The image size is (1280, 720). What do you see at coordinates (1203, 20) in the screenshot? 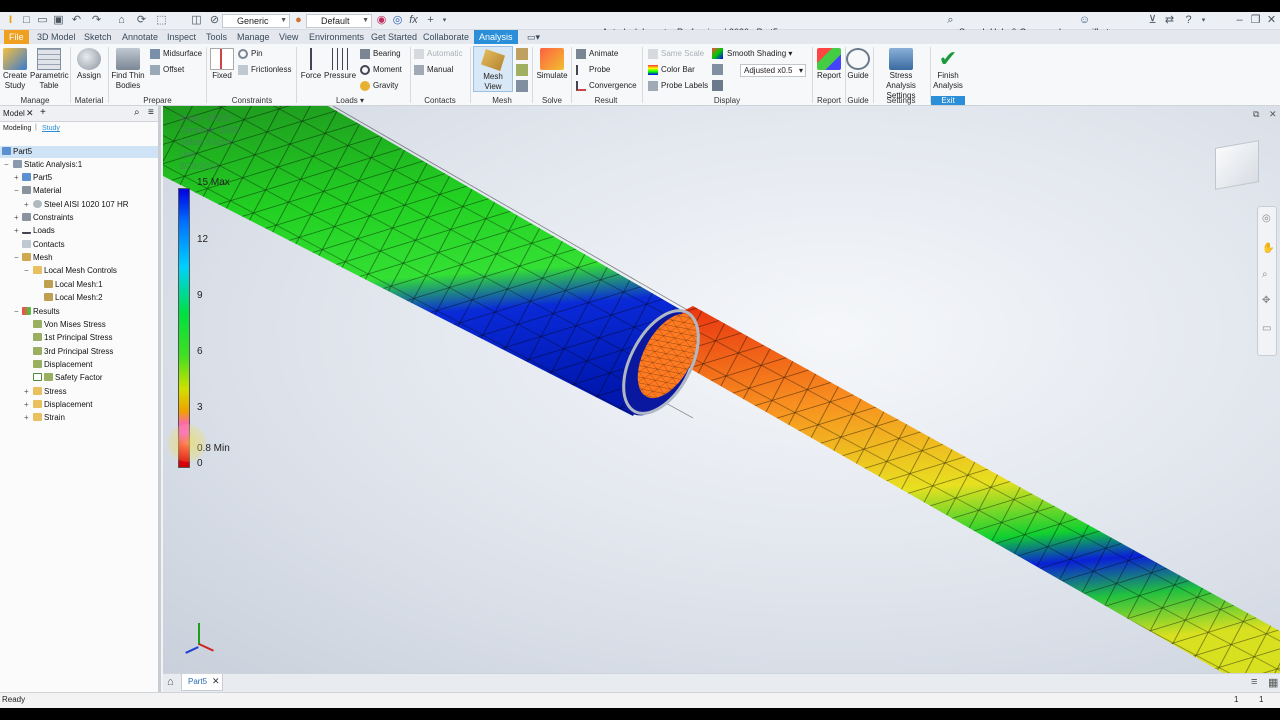
I see `help-dropdown-icon: ▾` at bounding box center [1203, 20].